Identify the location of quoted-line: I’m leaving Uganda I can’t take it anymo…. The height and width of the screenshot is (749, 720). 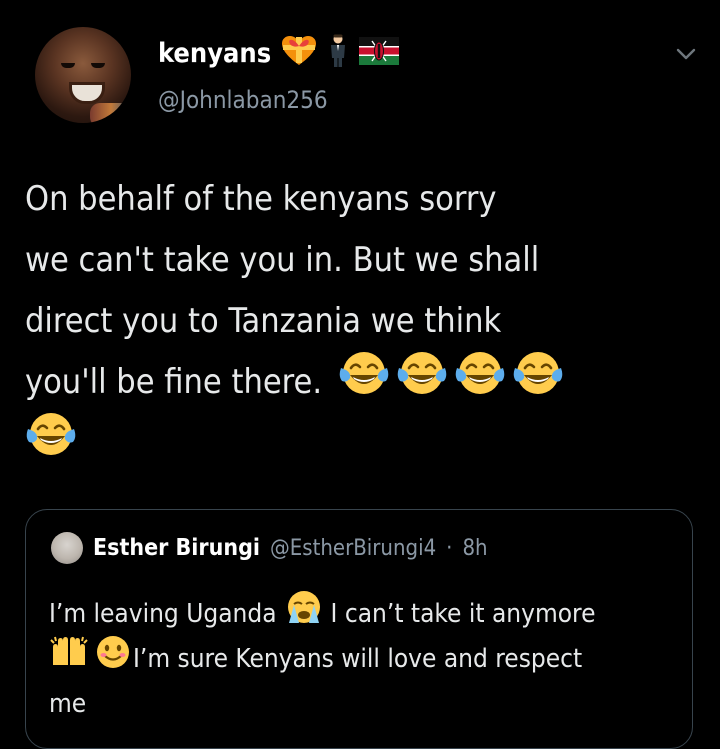
(364, 614).